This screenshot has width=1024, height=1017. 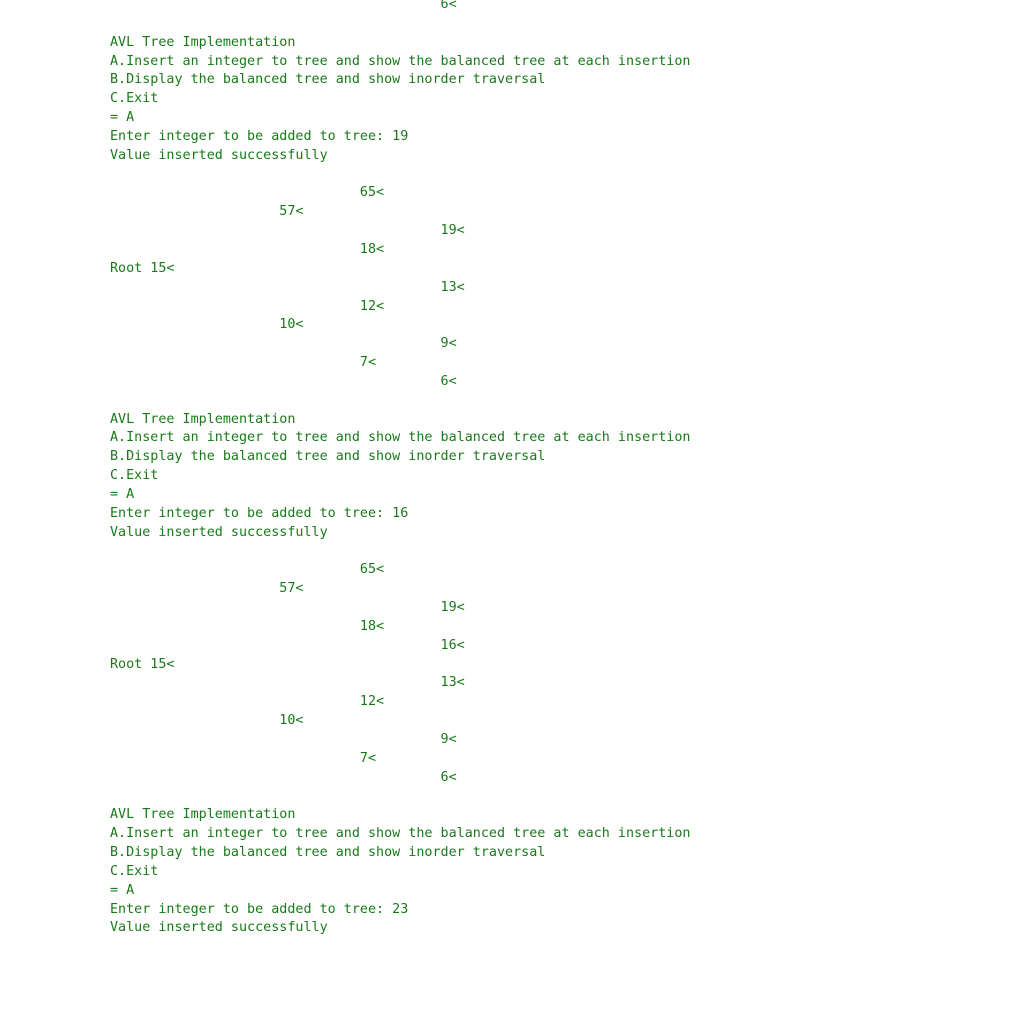 I want to click on insert-prompt: Enter integer to be added to tree: 23, so click(x=259, y=909).